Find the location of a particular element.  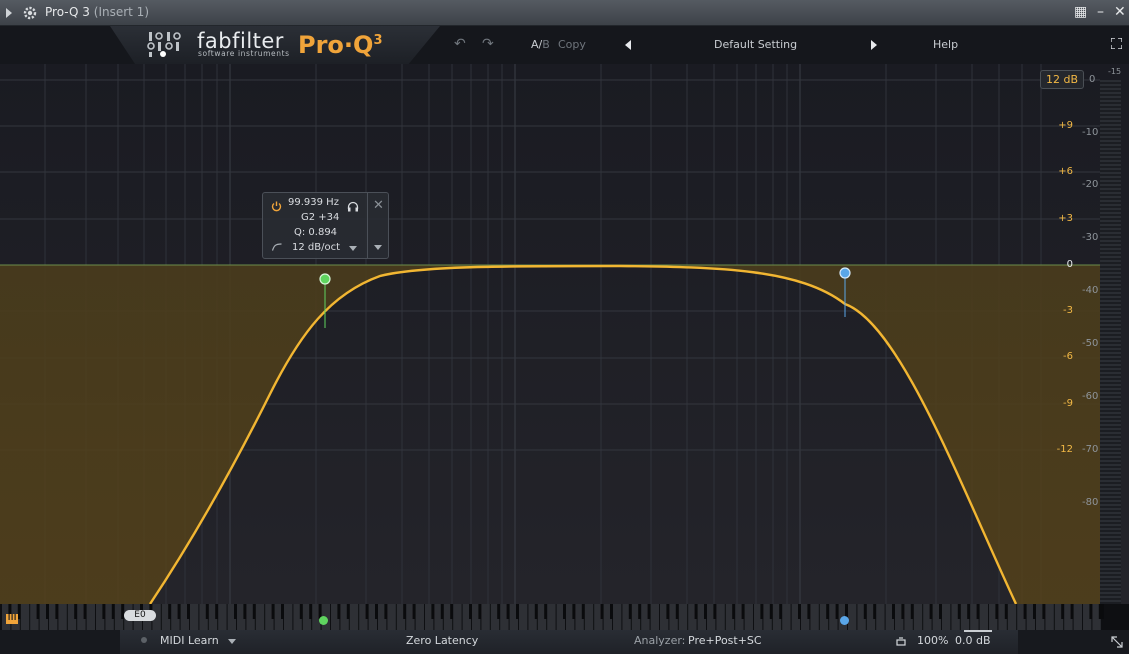

power-icon is located at coordinates (276, 206).